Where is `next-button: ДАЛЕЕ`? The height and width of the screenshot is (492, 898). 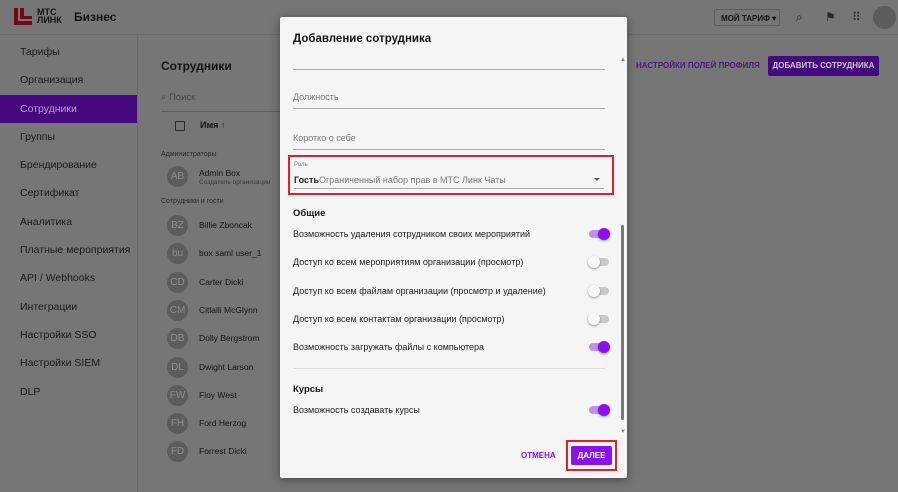
next-button: ДАЛЕЕ is located at coordinates (591, 455).